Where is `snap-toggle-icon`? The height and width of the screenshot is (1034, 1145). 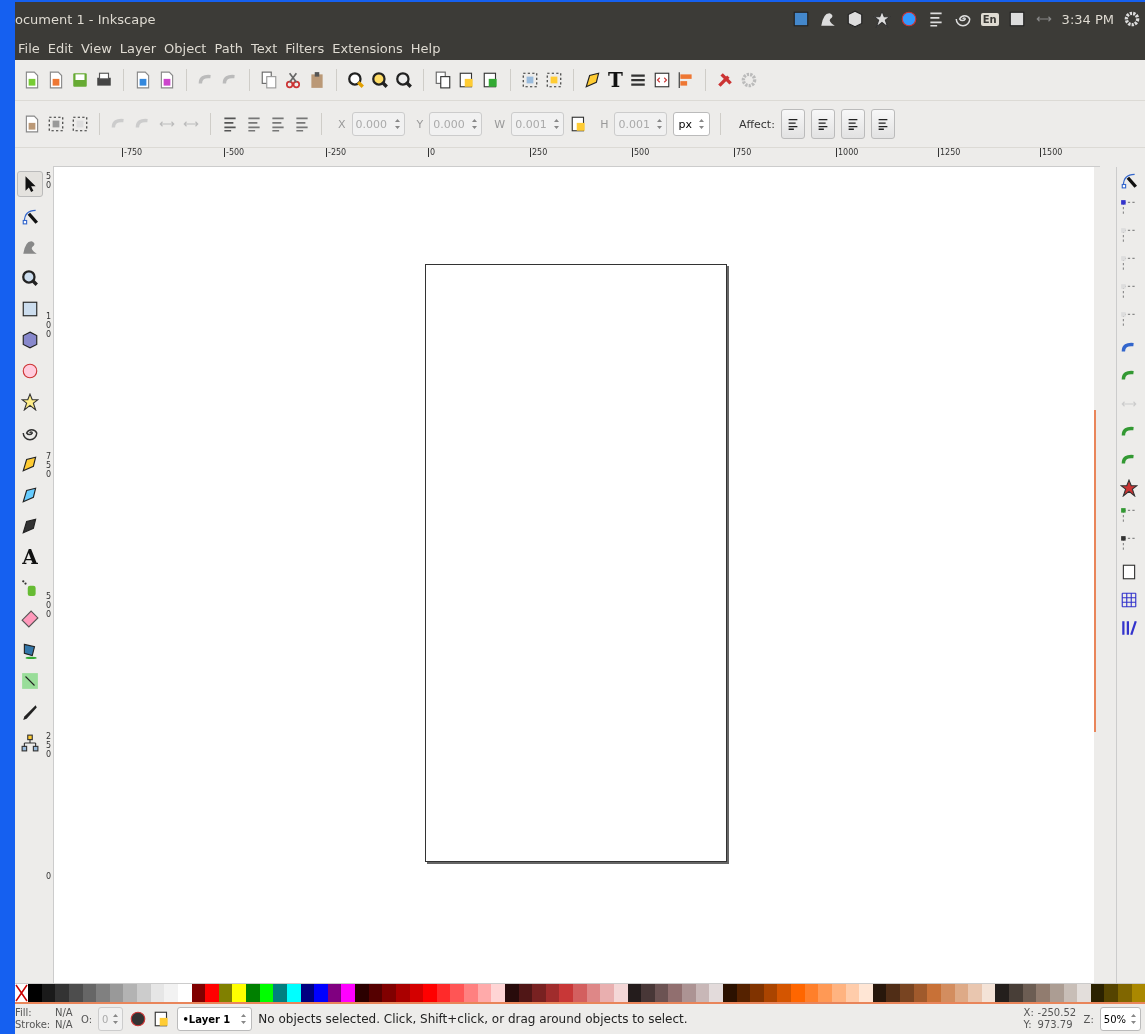 snap-toggle-icon is located at coordinates (1129, 180).